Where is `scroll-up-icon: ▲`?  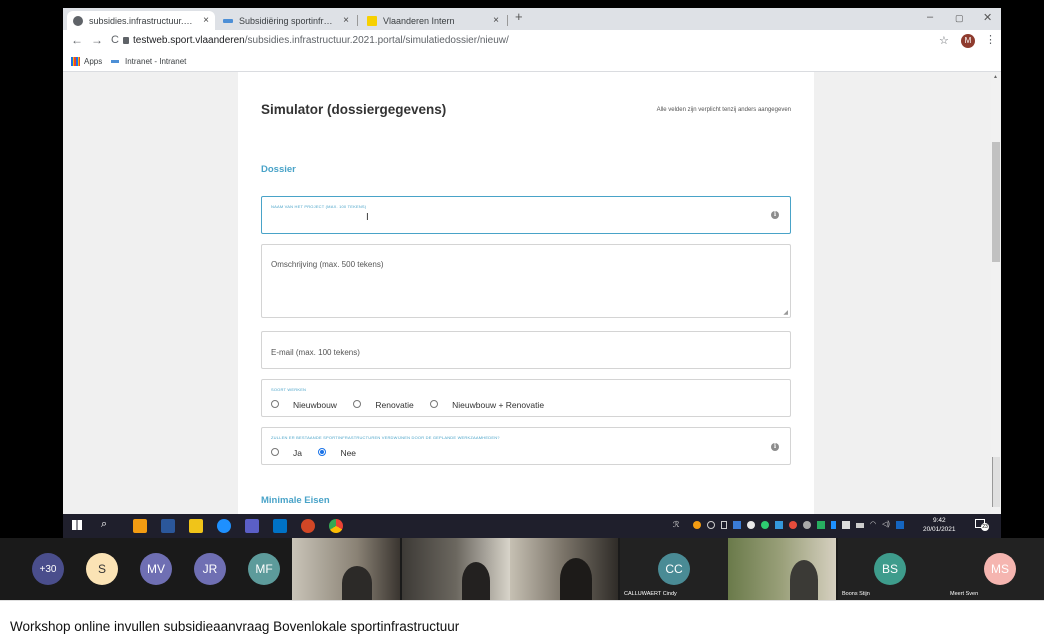
scroll-up-icon: ▲ is located at coordinates (995, 77).